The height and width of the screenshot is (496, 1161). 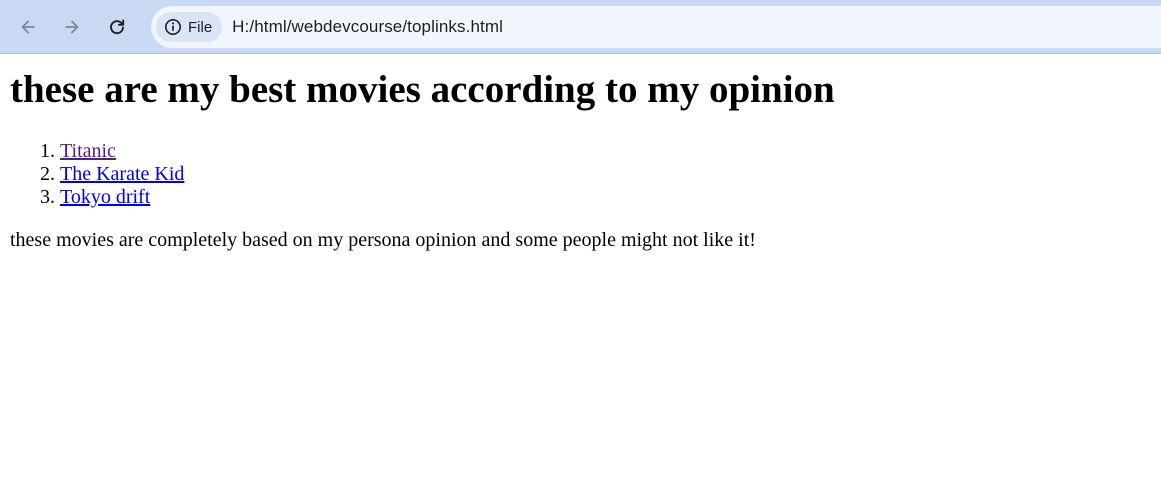 I want to click on forward-button, so click(x=72, y=27).